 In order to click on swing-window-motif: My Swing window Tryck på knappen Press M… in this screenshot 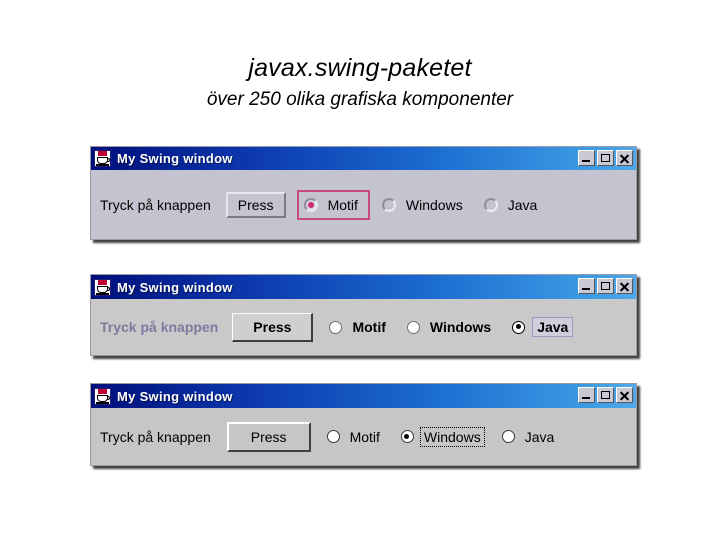, I will do `click(363, 193)`.